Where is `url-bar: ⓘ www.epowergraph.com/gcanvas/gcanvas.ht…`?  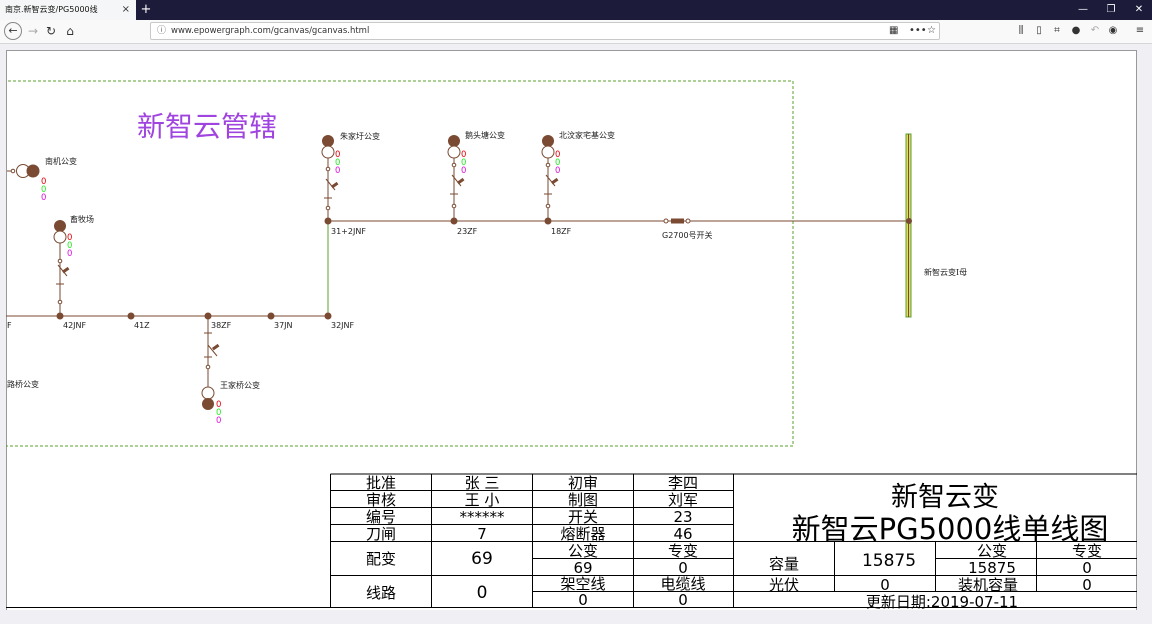 url-bar: ⓘ www.epowergraph.com/gcanvas/gcanvas.ht… is located at coordinates (545, 31).